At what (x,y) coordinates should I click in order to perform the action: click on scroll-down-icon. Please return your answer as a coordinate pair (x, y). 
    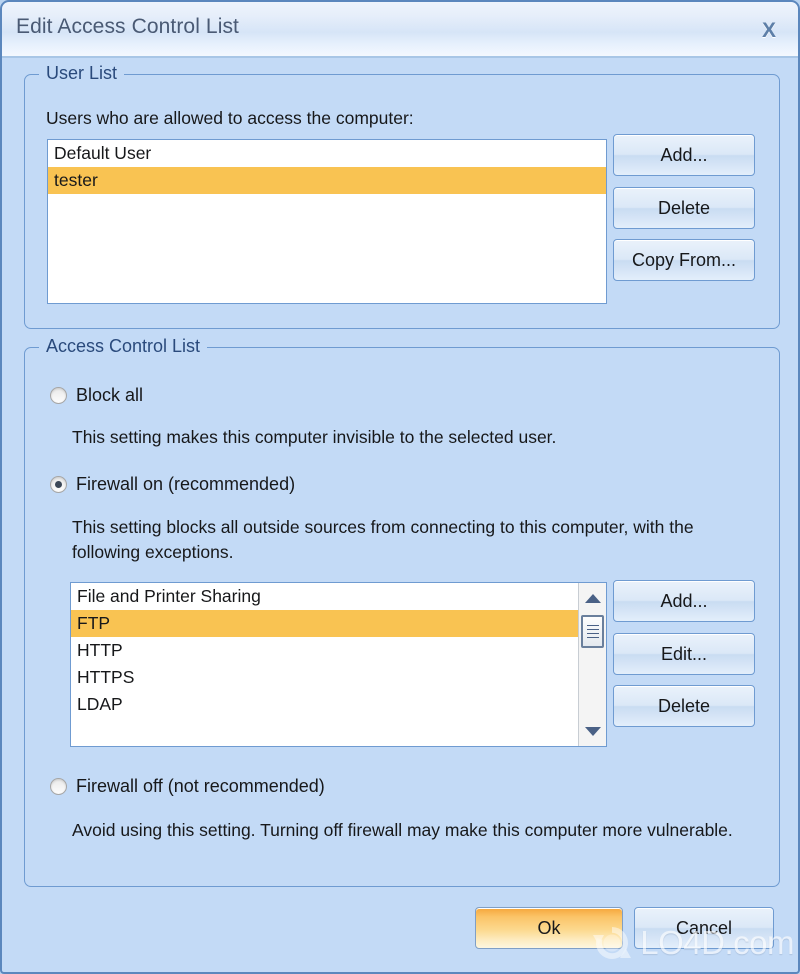
    Looking at the image, I should click on (592, 731).